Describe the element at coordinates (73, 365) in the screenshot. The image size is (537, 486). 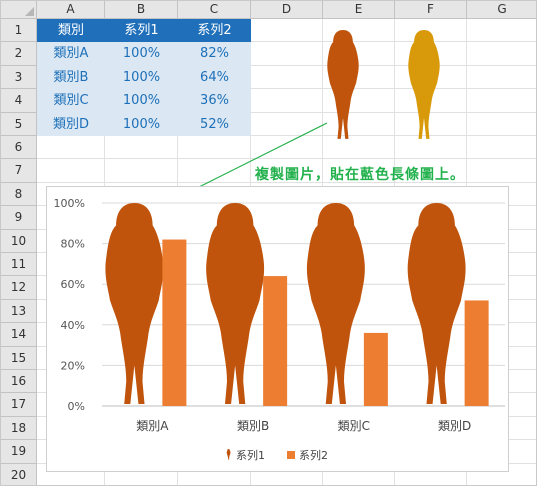
I see `y-tick-label: 20%` at that location.